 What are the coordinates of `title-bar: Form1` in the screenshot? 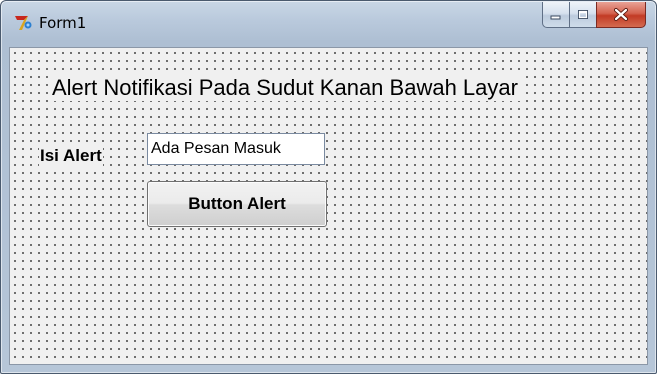 It's located at (328, 23).